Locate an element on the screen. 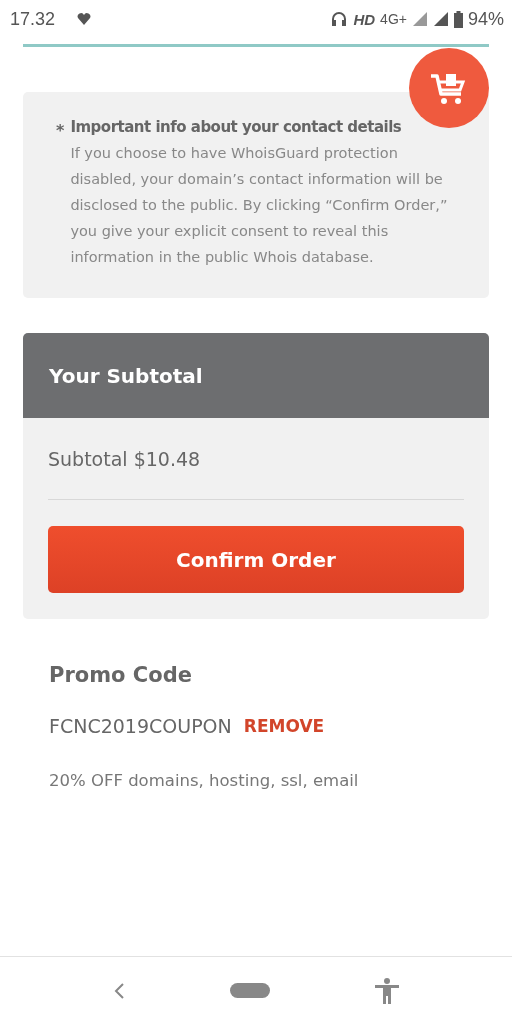 This screenshot has width=512, height=1024. subtotal-header: Your Subtotal is located at coordinates (256, 375).